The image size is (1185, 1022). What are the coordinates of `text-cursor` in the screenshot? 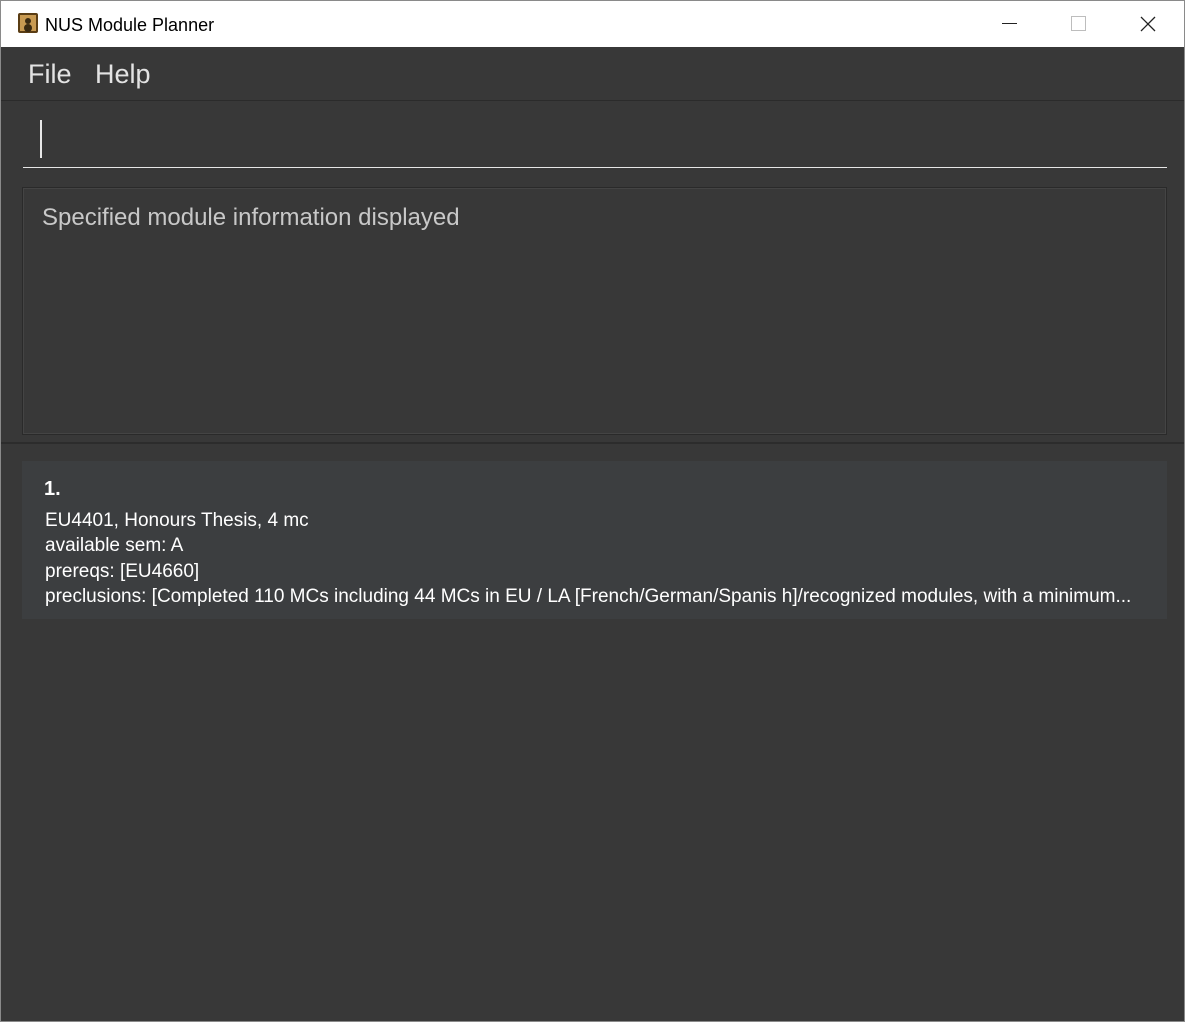 It's located at (41, 139).